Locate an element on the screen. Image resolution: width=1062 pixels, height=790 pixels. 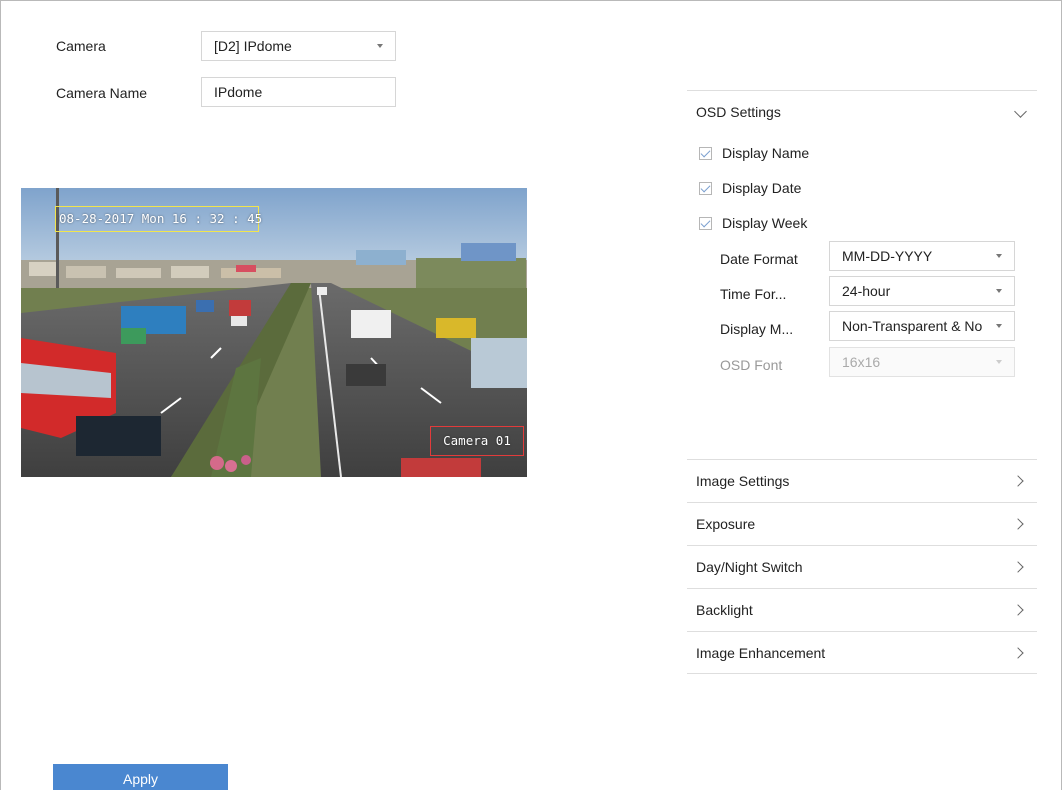
osd-date-overlay: 08-28-2017 Mon 16 : 32 : 45 is located at coordinates (158, 219).